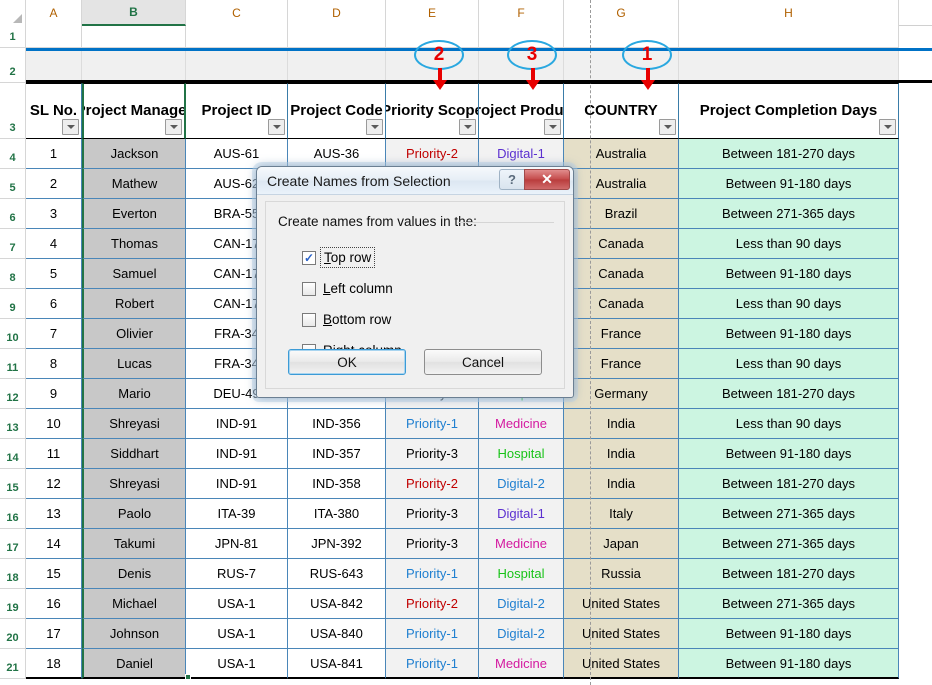 The image size is (932, 685). Describe the element at coordinates (337, 514) in the screenshot. I see `cell-d16: ITA-380` at that location.